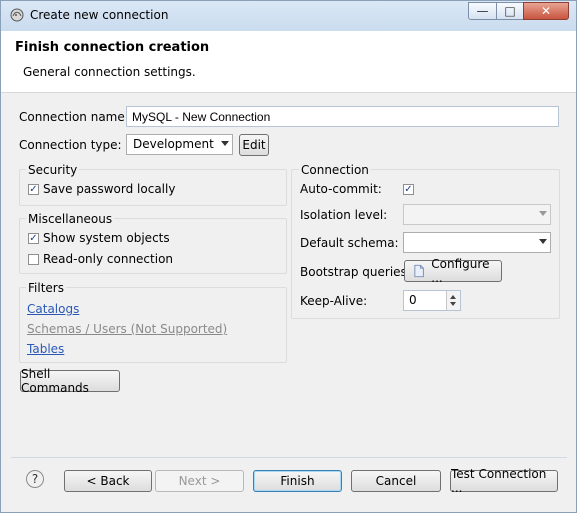 The height and width of the screenshot is (513, 577). Describe the element at coordinates (53, 170) in the screenshot. I see `security-group-title: Security` at that location.